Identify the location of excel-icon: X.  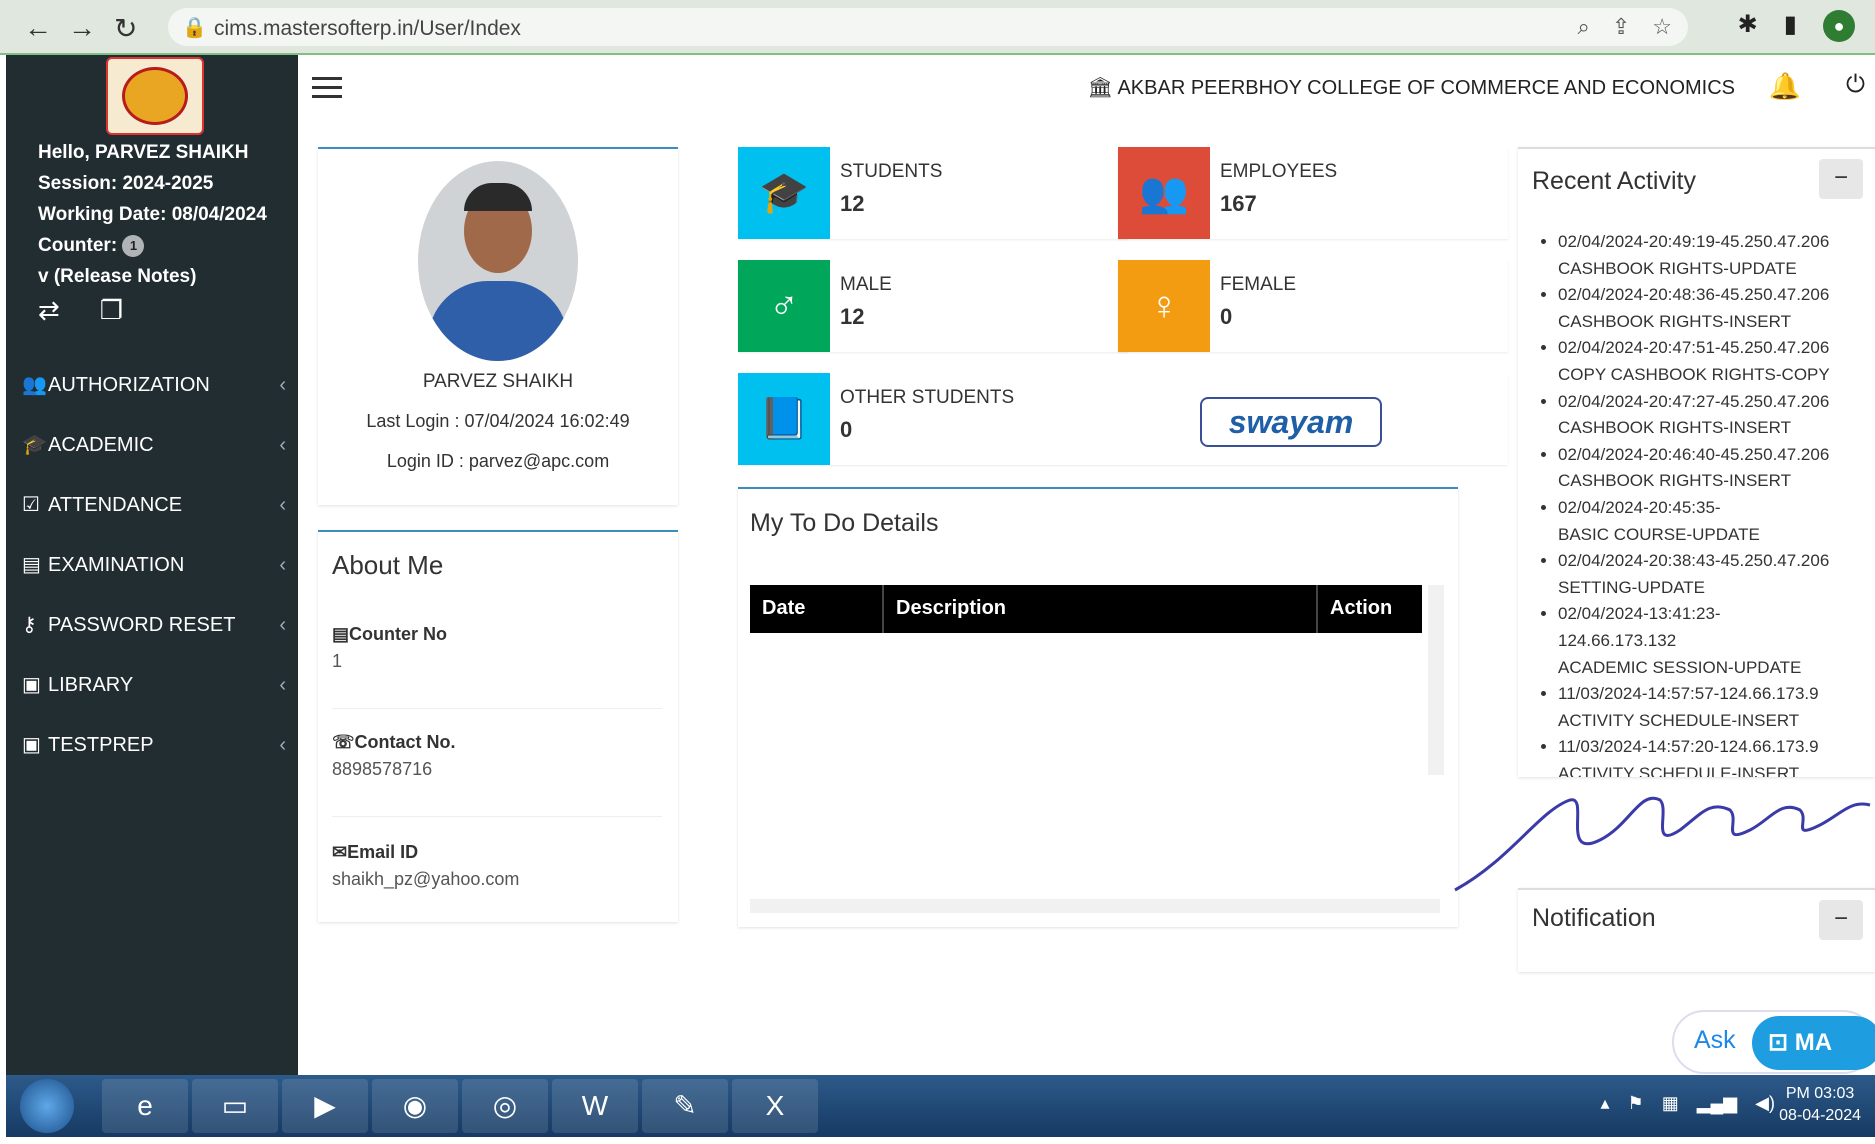
(775, 1106).